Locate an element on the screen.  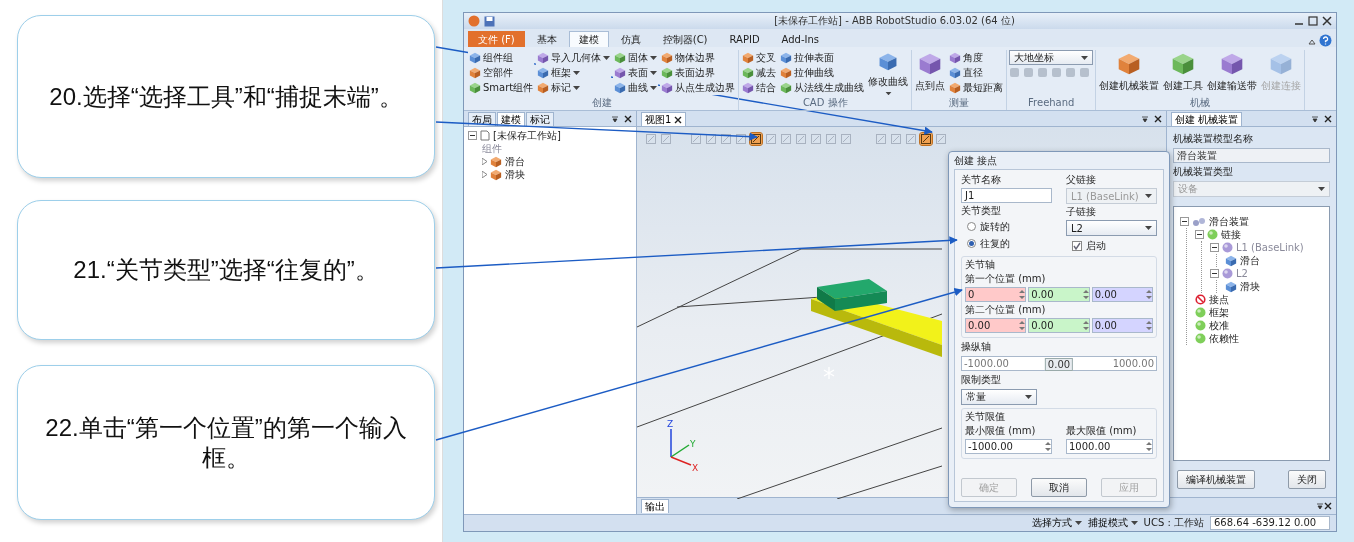
help-icon is located at coordinates (1325, 40).